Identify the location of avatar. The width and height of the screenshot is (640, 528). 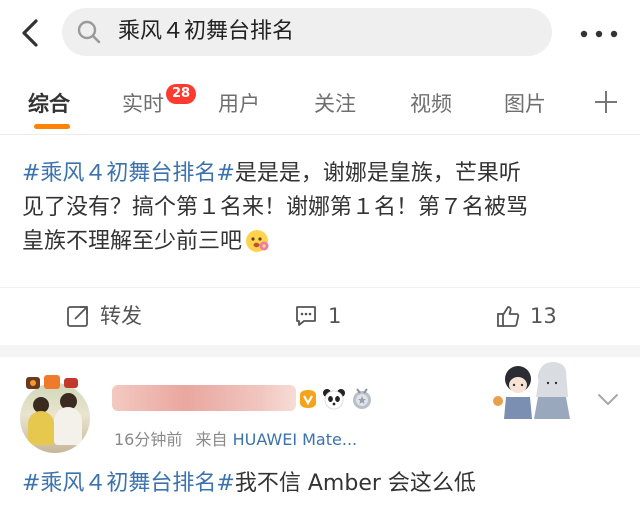
(55, 418).